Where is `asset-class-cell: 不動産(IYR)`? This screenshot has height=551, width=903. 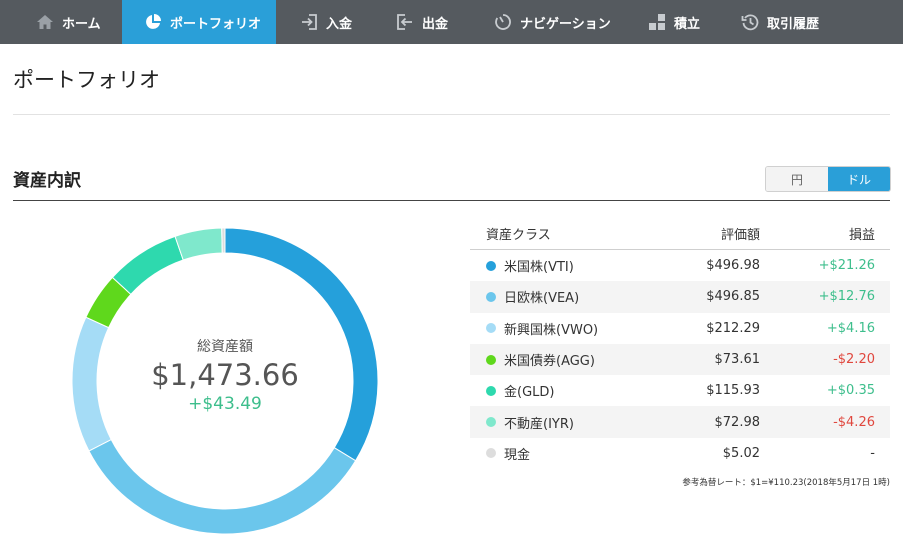
asset-class-cell: 不動産(IYR) is located at coordinates (575, 422).